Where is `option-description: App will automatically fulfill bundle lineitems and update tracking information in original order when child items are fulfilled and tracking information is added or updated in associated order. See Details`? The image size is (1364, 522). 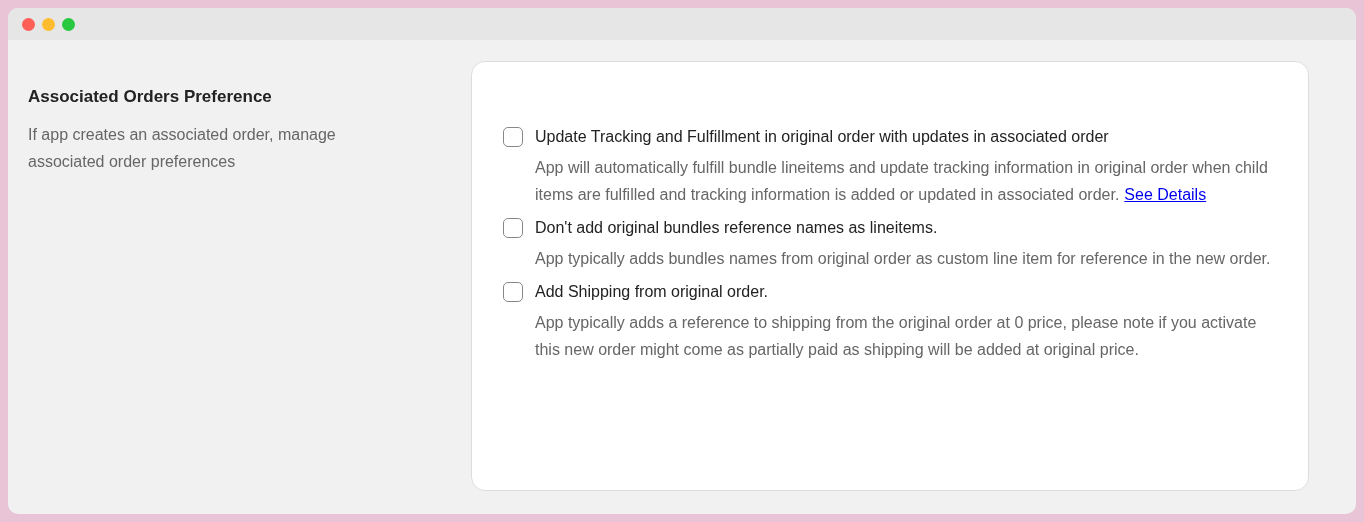
option-description: App will automatically fulfill bundle lineitems and update tracking information in original order when child items are fulfilled and tracking information is added or updated in associated order. See Details is located at coordinates (902, 181).